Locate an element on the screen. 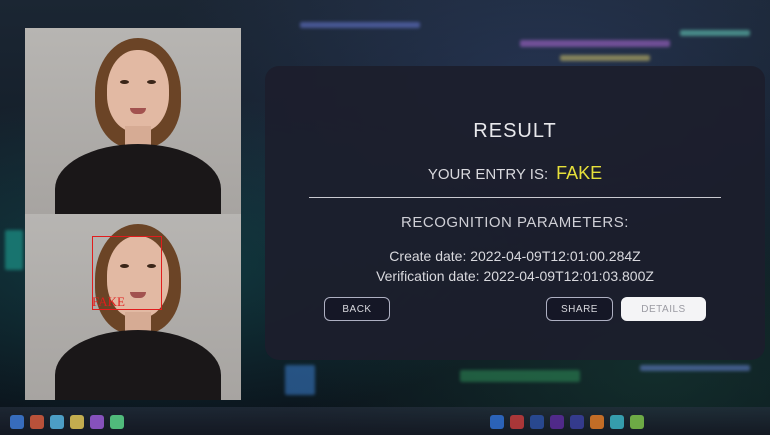 The height and width of the screenshot is (435, 770). verdict-value: FAKE is located at coordinates (579, 173).